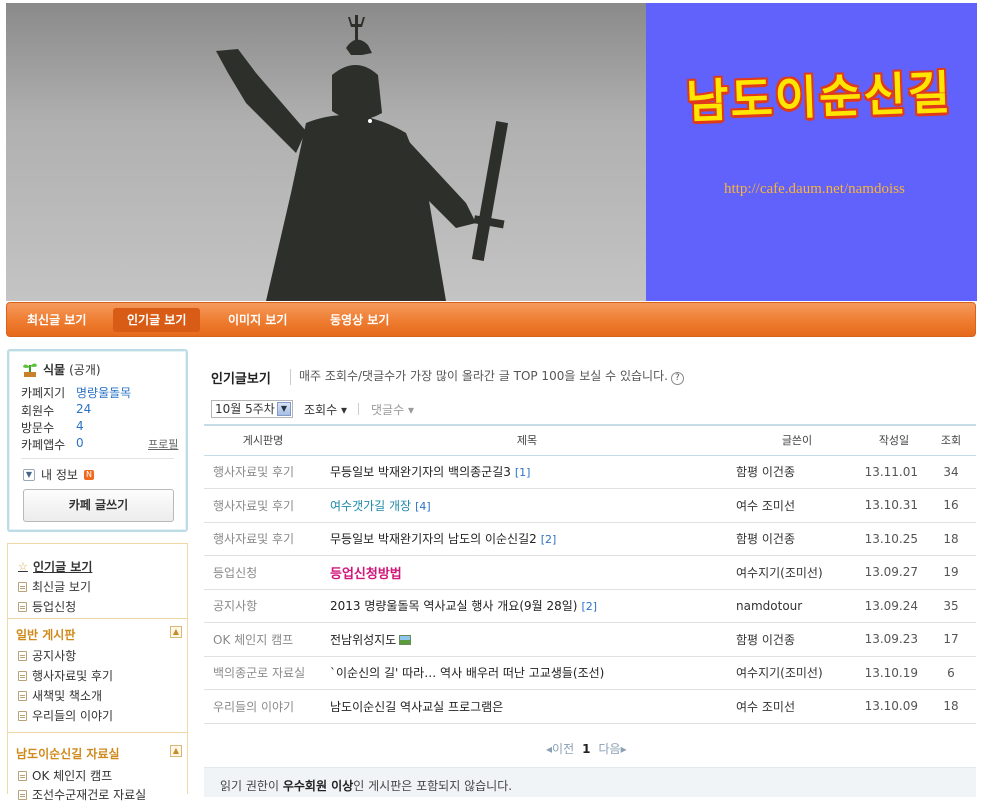  I want to click on my-info-label: 내 정보, so click(59, 474).